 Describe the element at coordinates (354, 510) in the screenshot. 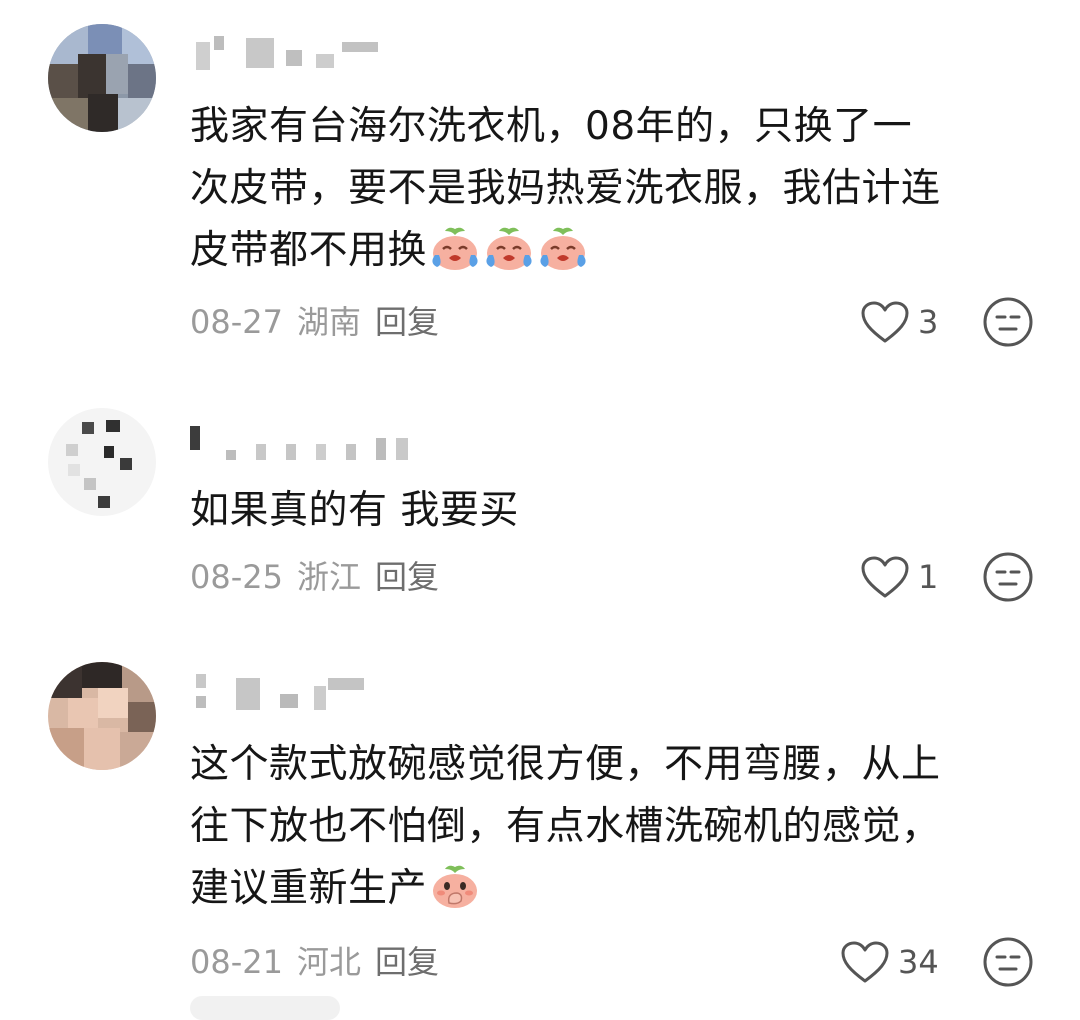

I see `comment-text-line: 如果真的有 我要买` at that location.